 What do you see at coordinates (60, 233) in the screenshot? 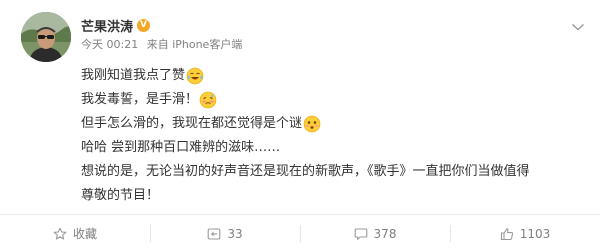
I see `star-icon` at bounding box center [60, 233].